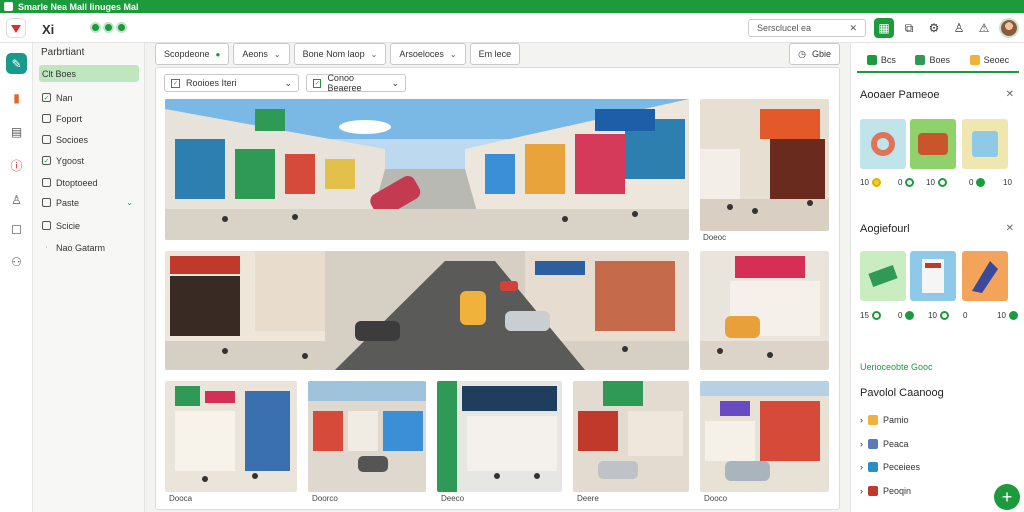 The image size is (1024, 512). Describe the element at coordinates (934, 28) in the screenshot. I see `gear-icon: ⚙` at that location.